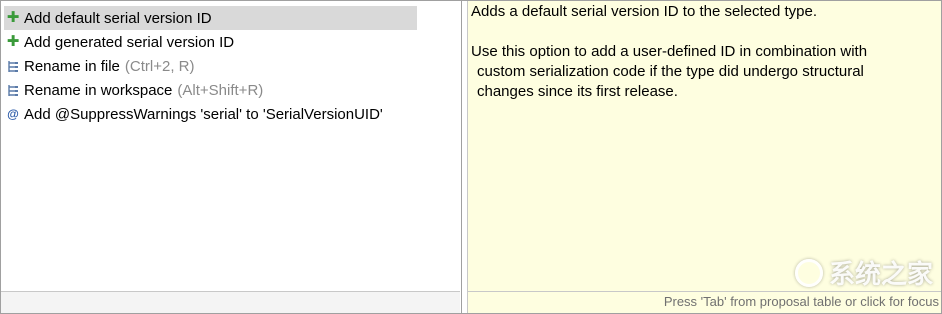  Describe the element at coordinates (159, 66) in the screenshot. I see `proposal-shortcut: (Ctrl+2, R)` at that location.